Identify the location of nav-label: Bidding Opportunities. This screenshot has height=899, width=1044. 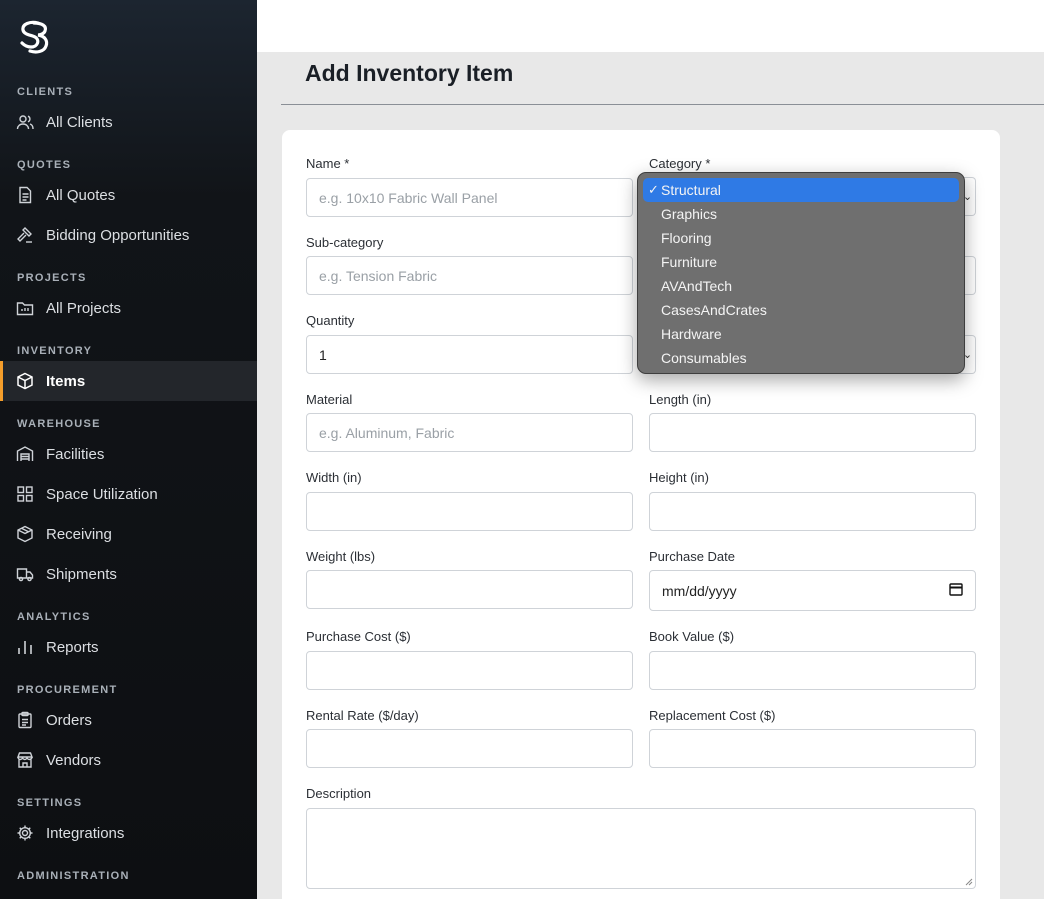
(118, 235).